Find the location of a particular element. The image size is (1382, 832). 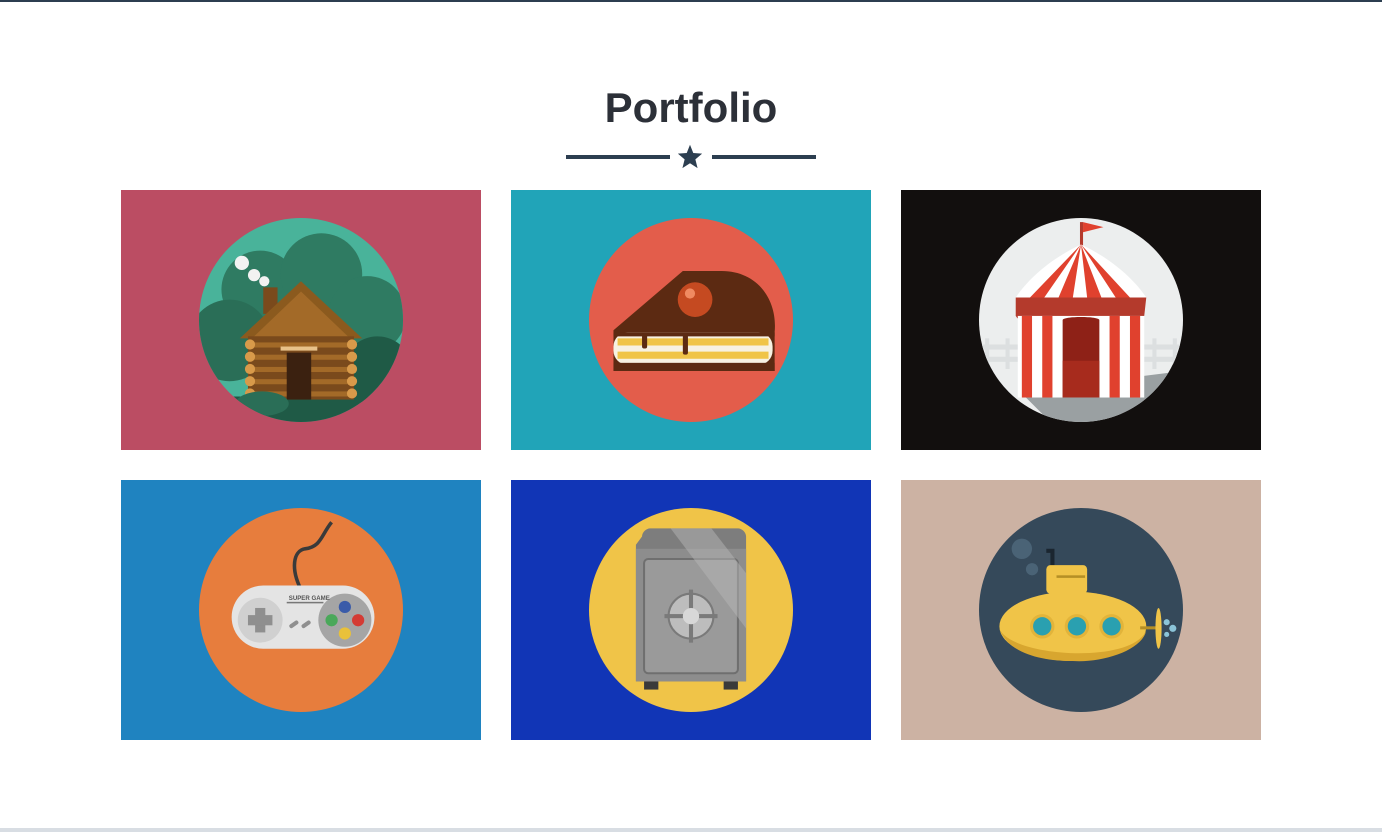

portfolio-item-cabin is located at coordinates (301, 320).